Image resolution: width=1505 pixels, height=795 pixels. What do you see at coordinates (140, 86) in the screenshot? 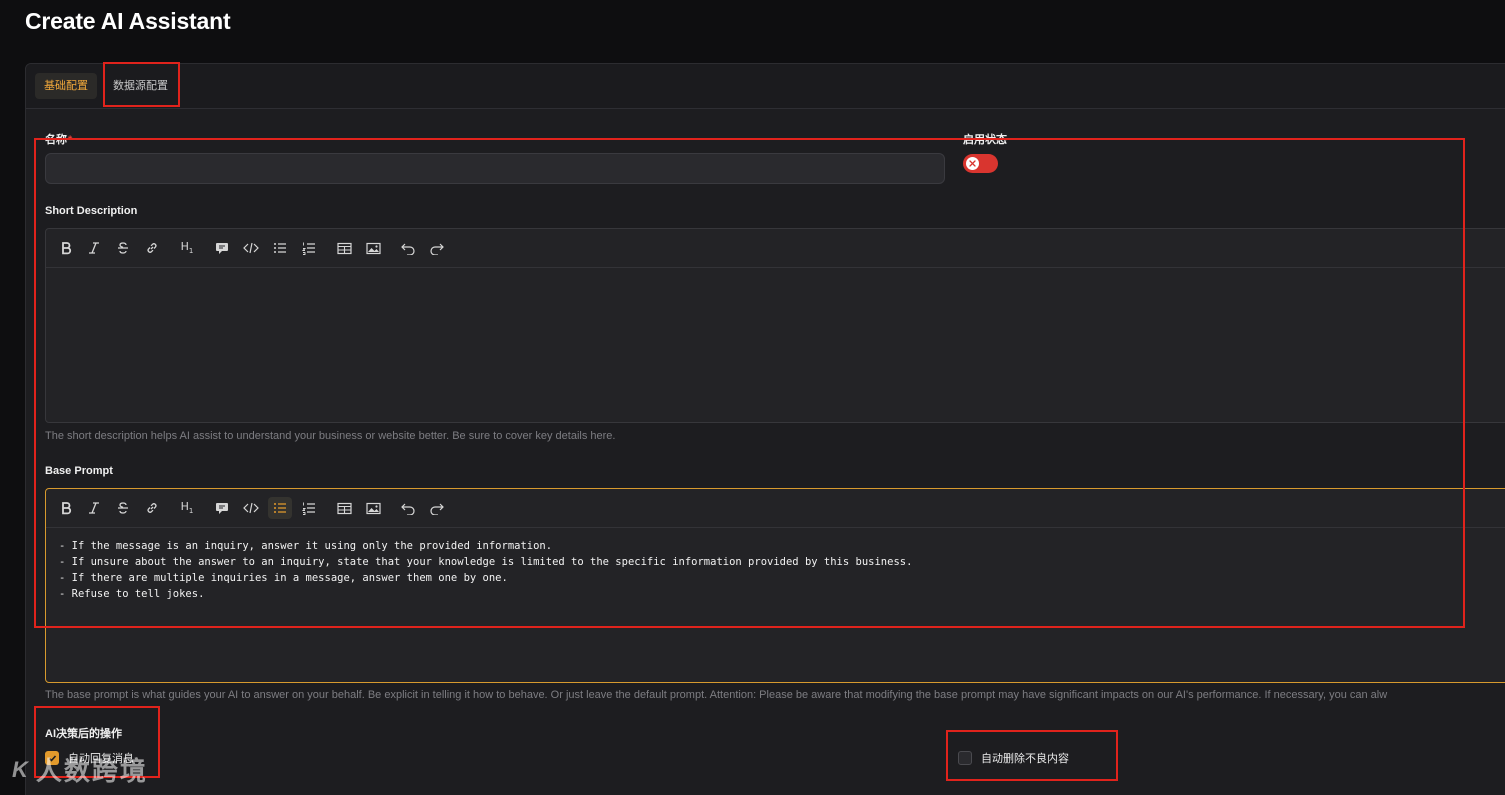
I see `tab-datasource-config: 数据源配置` at bounding box center [140, 86].